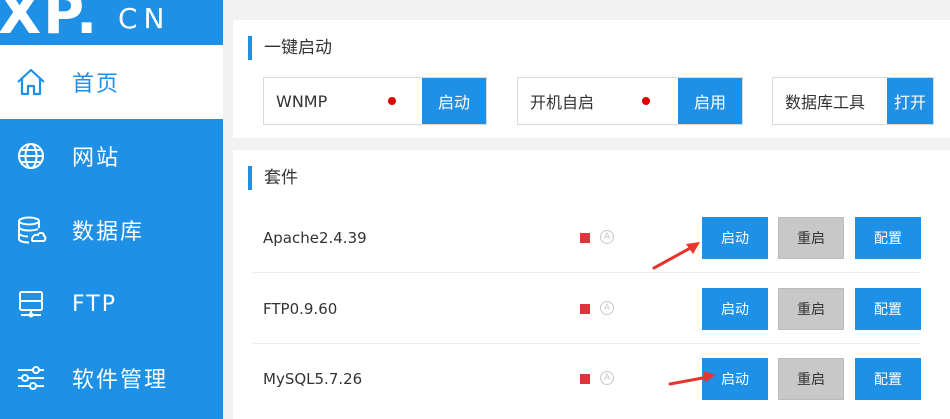 This screenshot has width=950, height=419. I want to click on wnmp-label-text: WNMP, so click(302, 101).